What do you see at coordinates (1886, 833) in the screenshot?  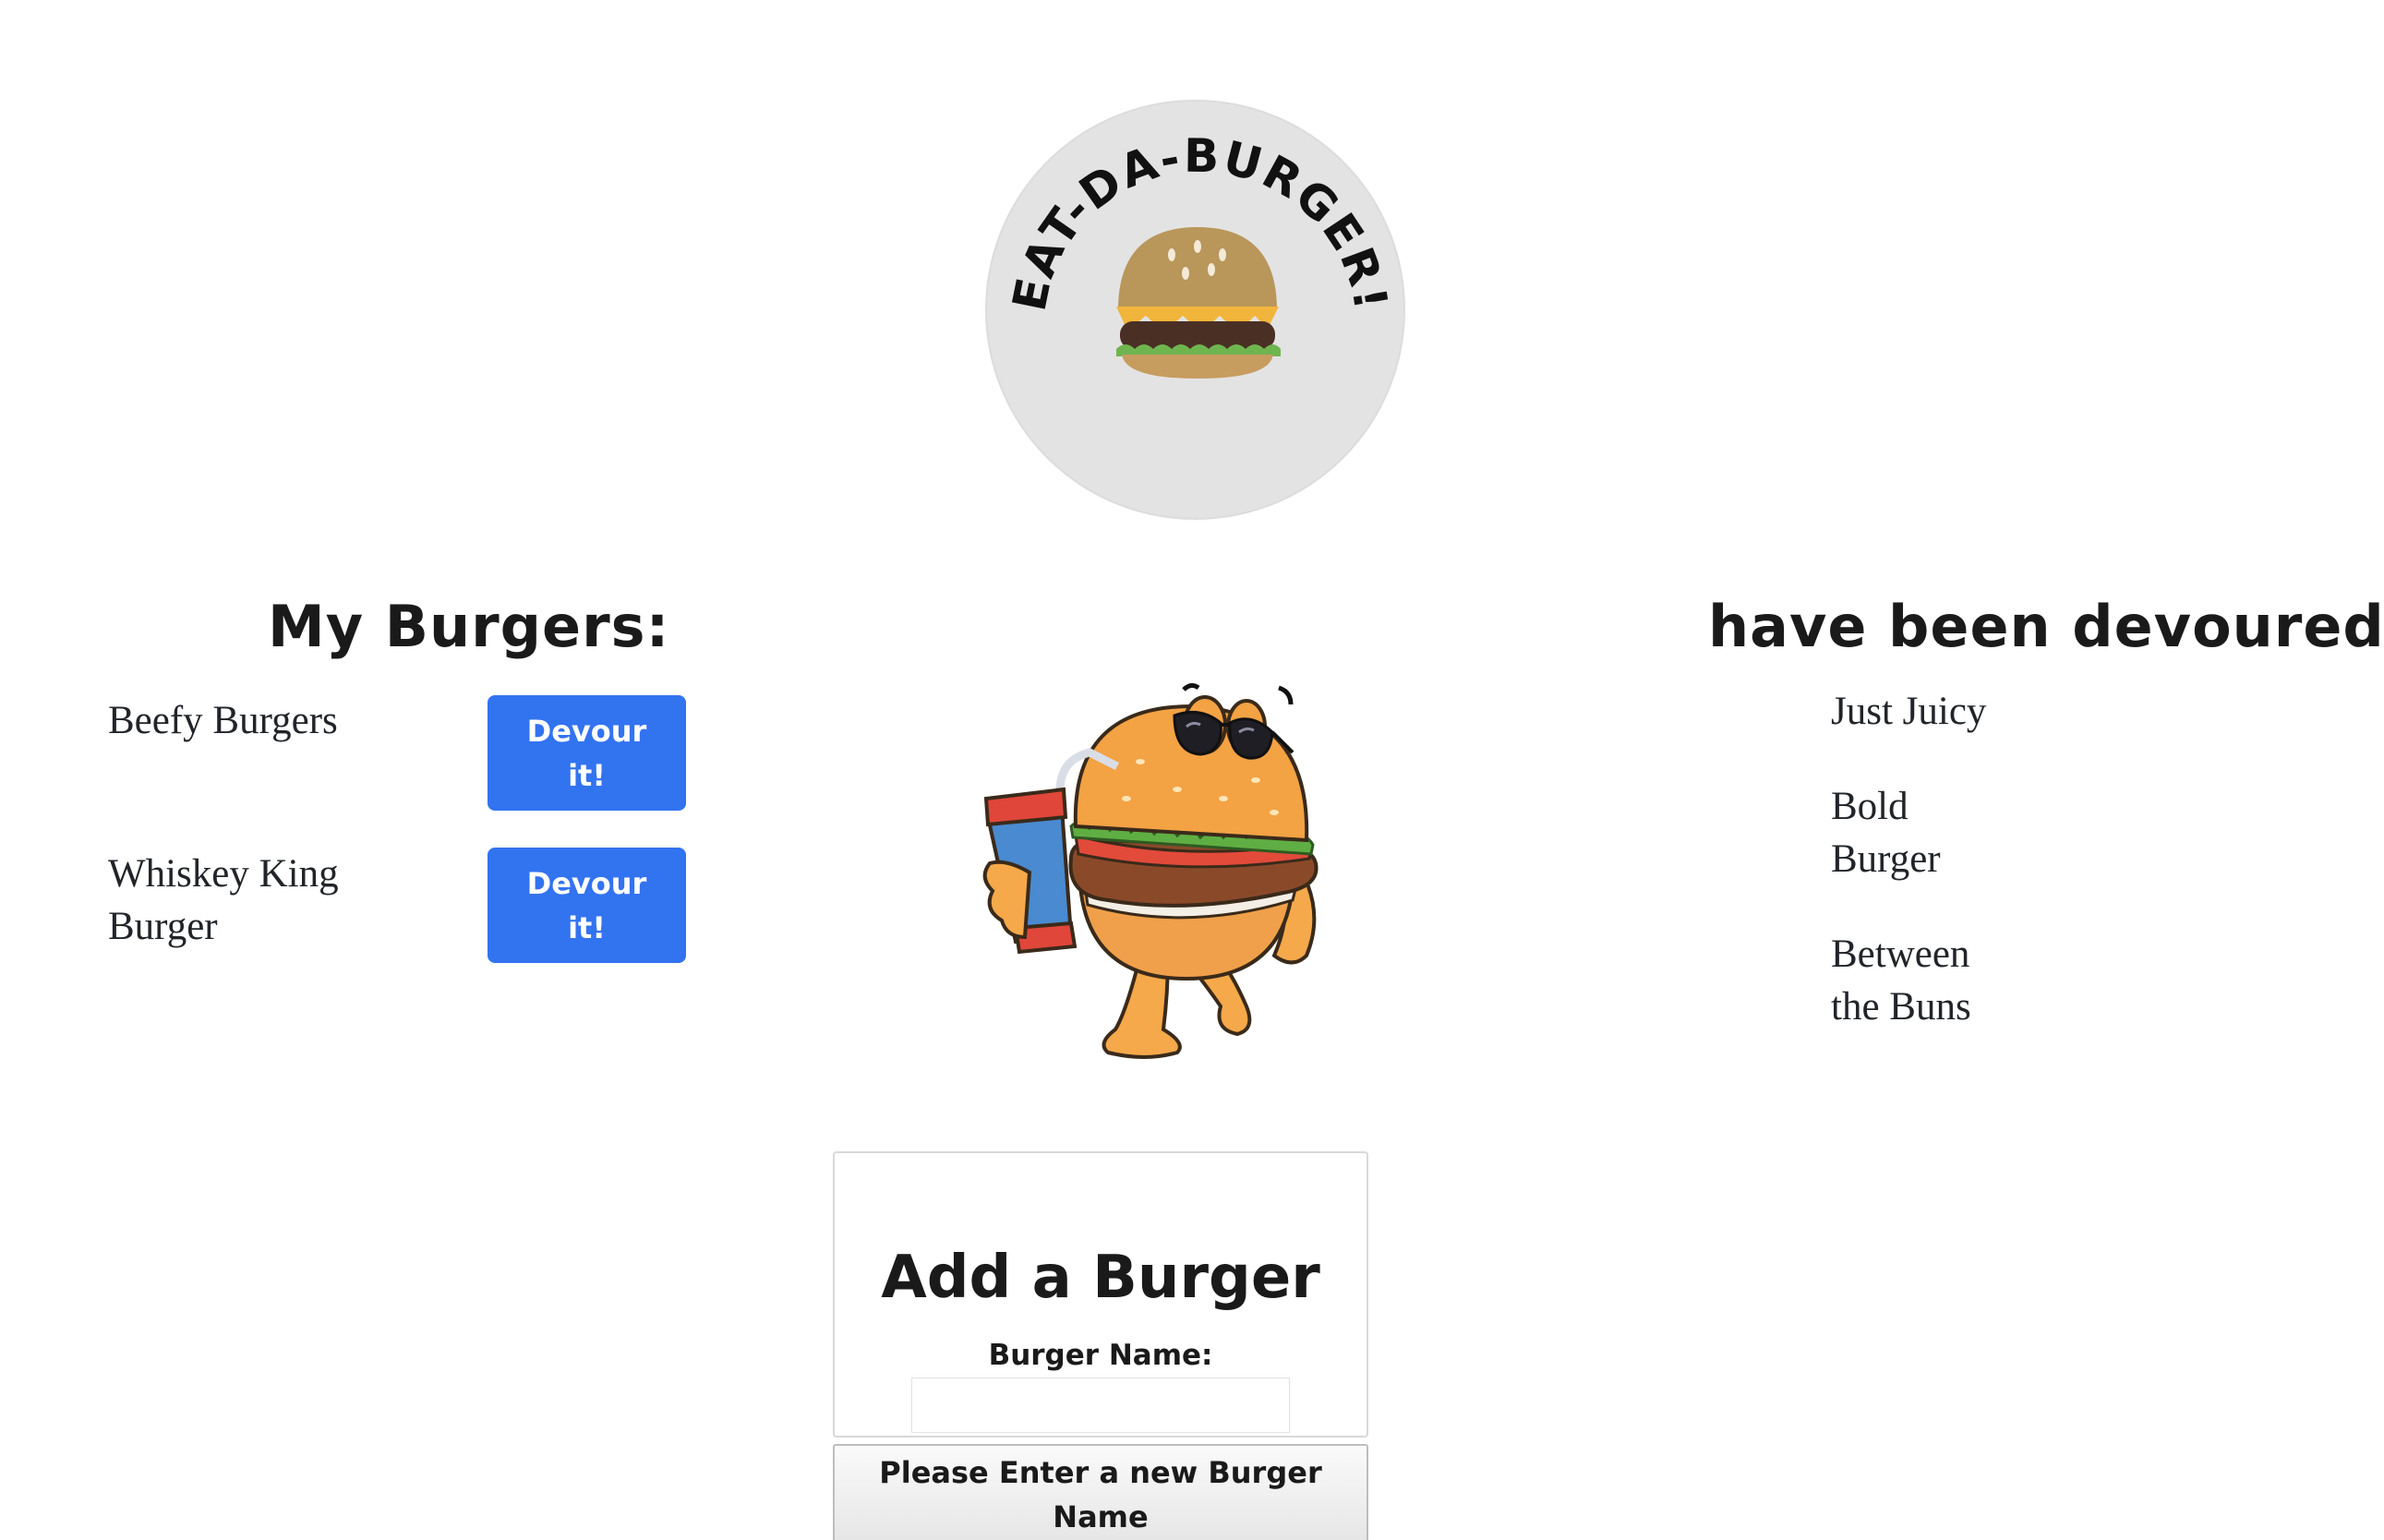 I see `devoured-burger-name: Bold Burger` at bounding box center [1886, 833].